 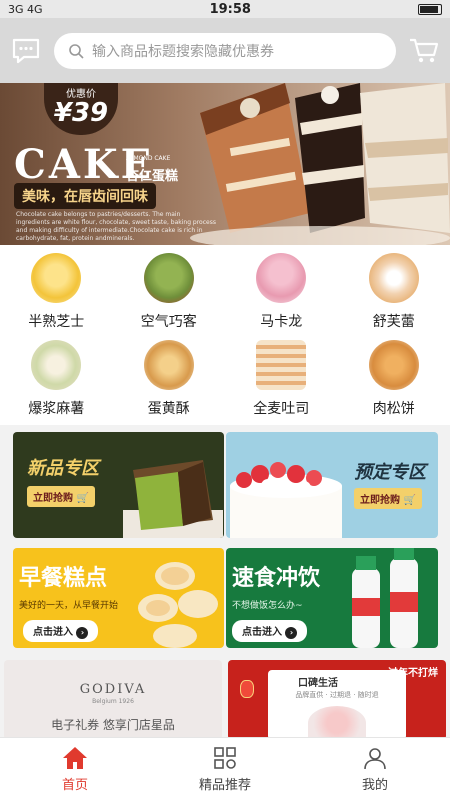 What do you see at coordinates (393, 278) in the screenshot?
I see `souffle-icon` at bounding box center [393, 278].